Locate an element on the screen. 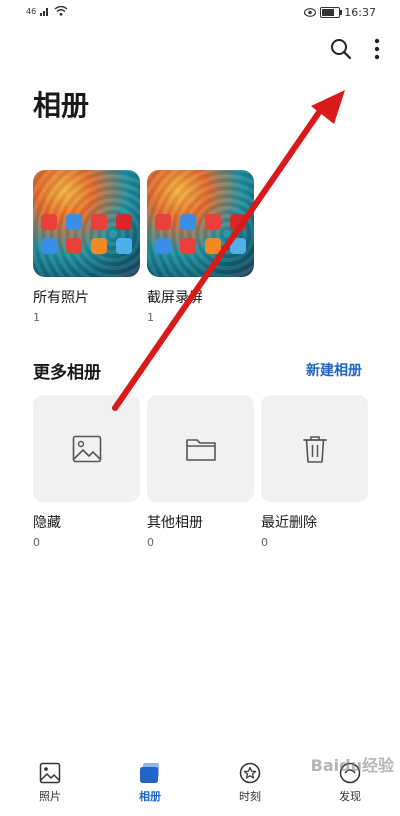 The width and height of the screenshot is (400, 816). album-card-recently-deleted: 最近删除 0 is located at coordinates (314, 472).